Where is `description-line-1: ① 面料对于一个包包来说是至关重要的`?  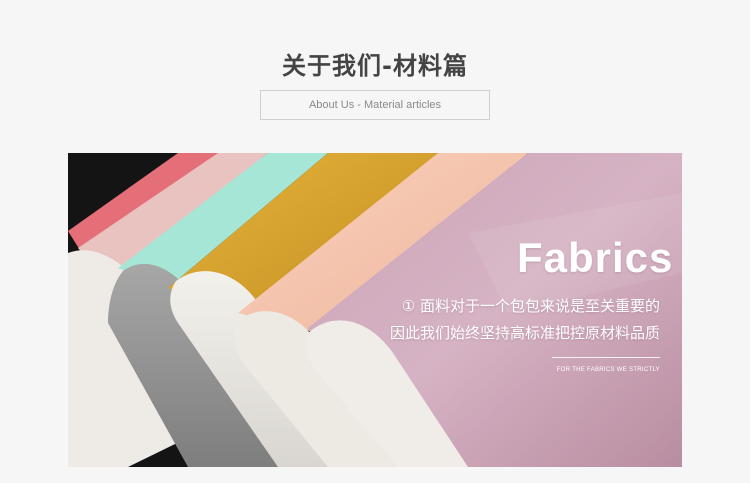 description-line-1: ① 面料对于一个包包来说是至关重要的 is located at coordinates (530, 306).